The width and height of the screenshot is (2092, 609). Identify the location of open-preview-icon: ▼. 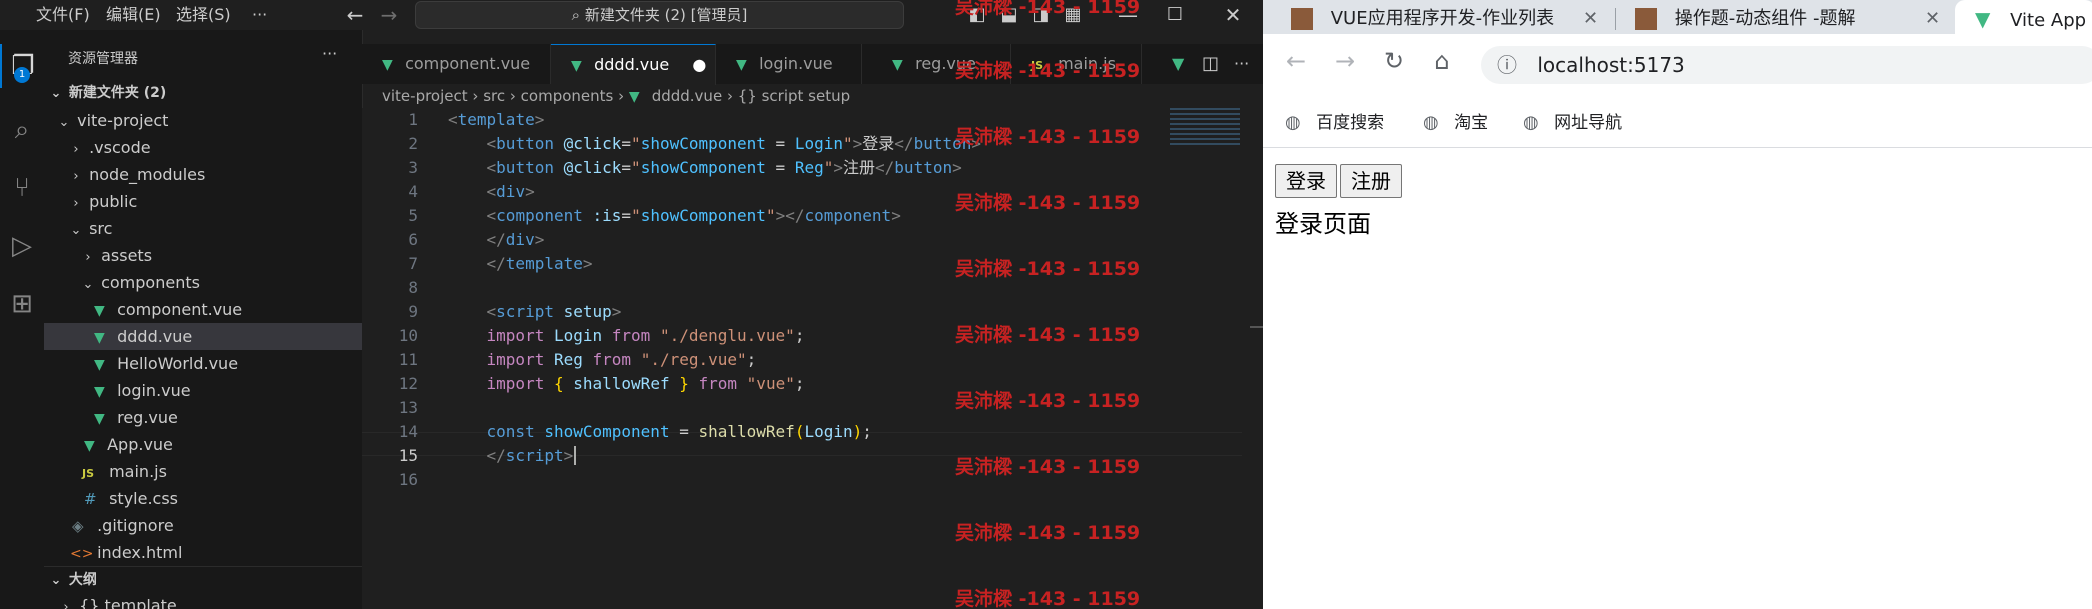
(1187, 64).